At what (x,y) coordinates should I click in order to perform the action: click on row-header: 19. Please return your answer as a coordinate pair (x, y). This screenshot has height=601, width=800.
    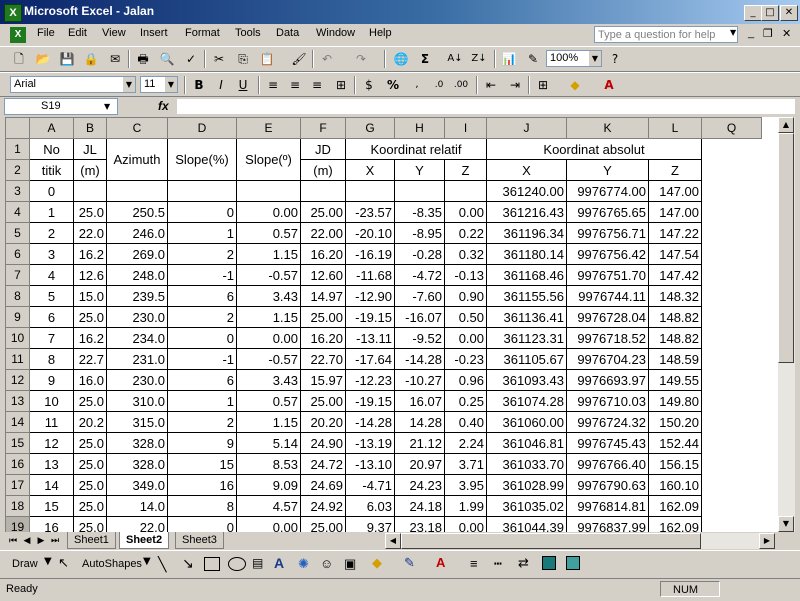
    Looking at the image, I should click on (17, 524).